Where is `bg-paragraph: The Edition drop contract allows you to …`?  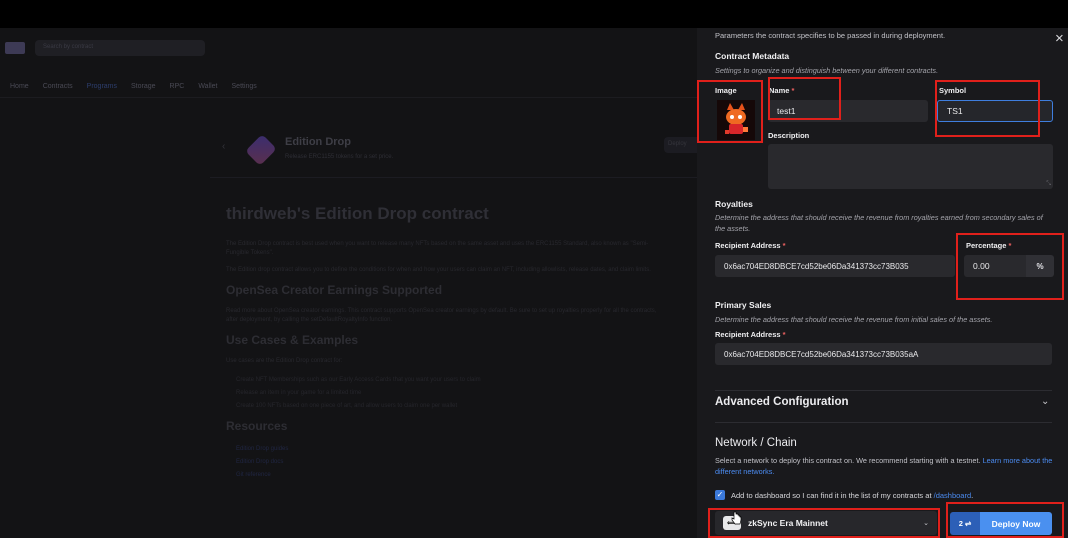
bg-paragraph: The Edition drop contract allows you to … is located at coordinates (438, 270).